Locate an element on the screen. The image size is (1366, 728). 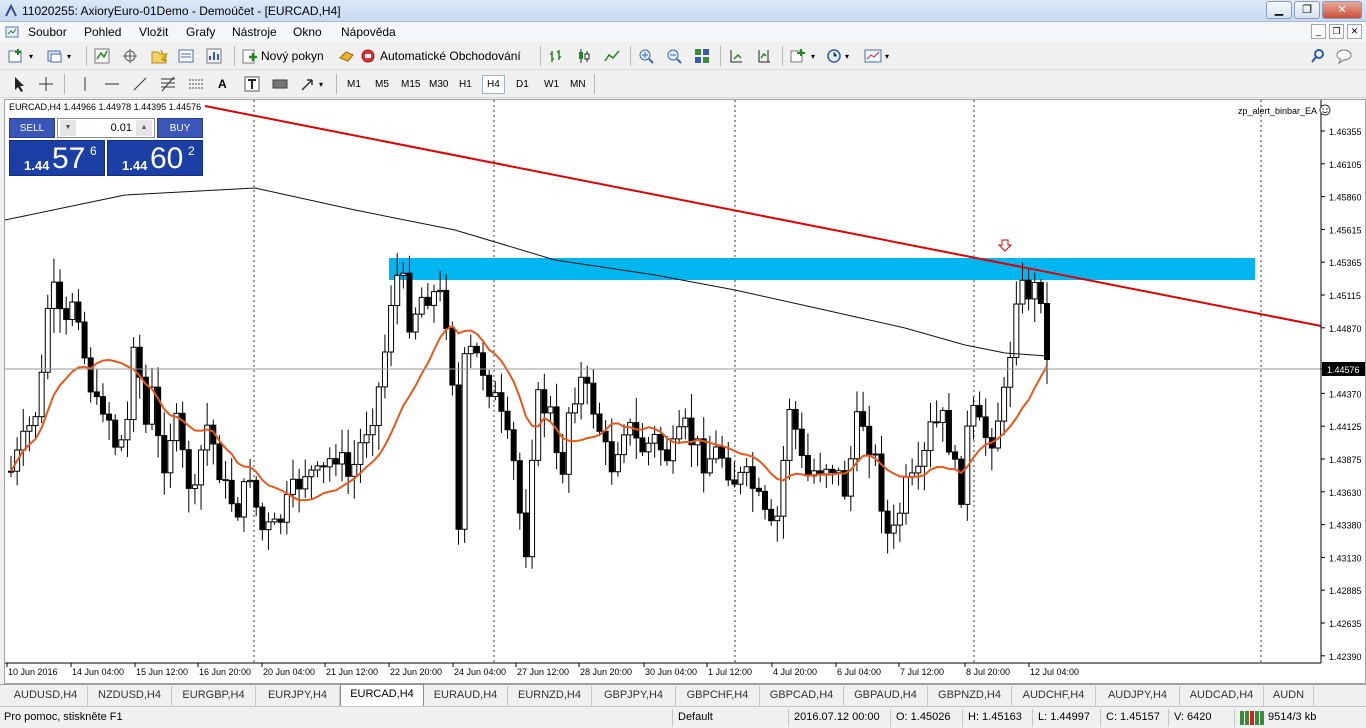
indicators-icon is located at coordinates (797, 56).